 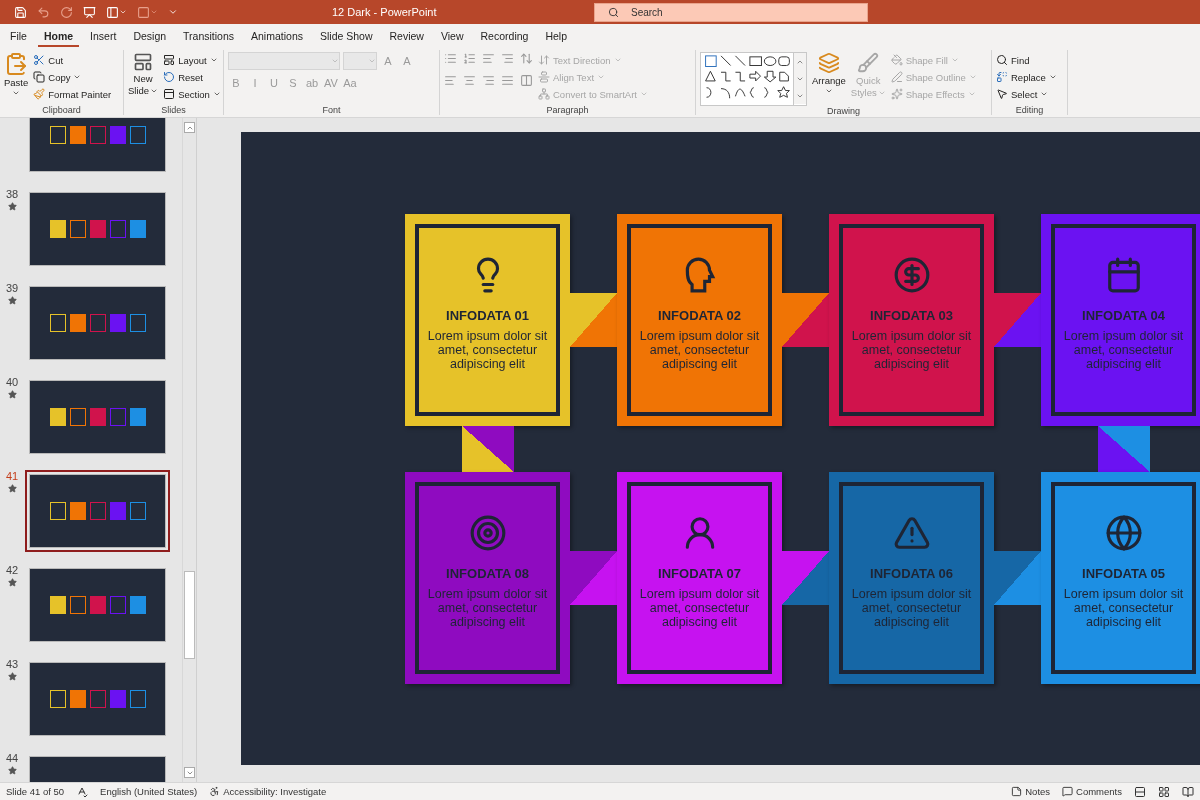 I want to click on ribbon-tab: File, so click(x=18, y=36).